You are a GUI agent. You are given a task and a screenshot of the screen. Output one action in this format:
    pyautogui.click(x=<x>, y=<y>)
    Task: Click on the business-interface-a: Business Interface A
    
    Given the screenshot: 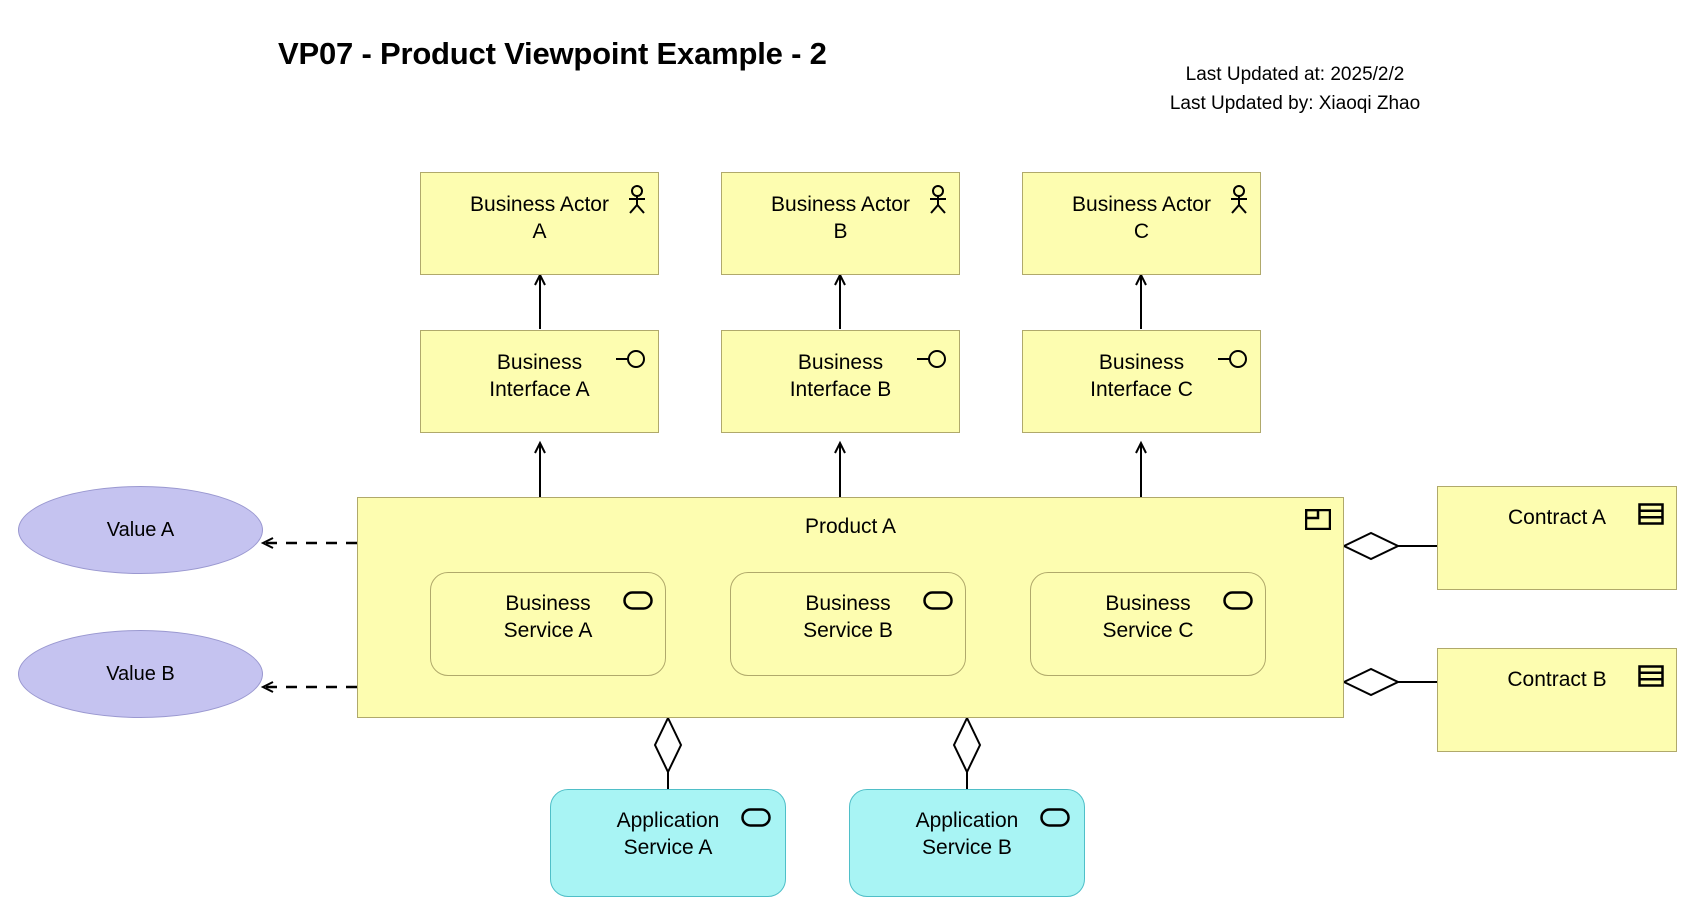 What is the action you would take?
    pyautogui.click(x=539, y=381)
    